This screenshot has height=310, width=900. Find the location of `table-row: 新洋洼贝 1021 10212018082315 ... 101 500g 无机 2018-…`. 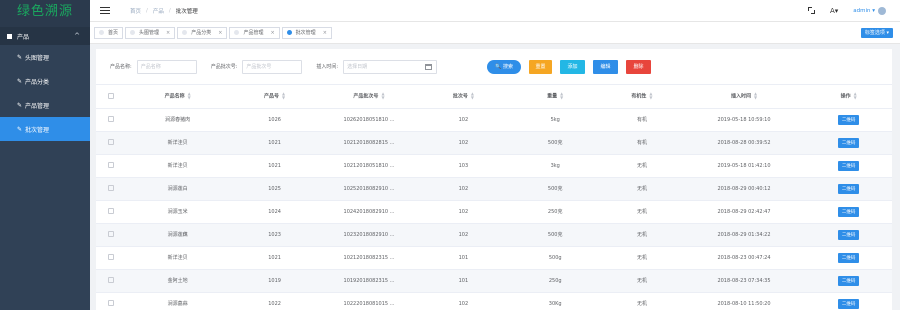

table-row: 新洋洼贝 1021 10212018082315 ... 101 500g 无机 2018-… is located at coordinates (494, 258).